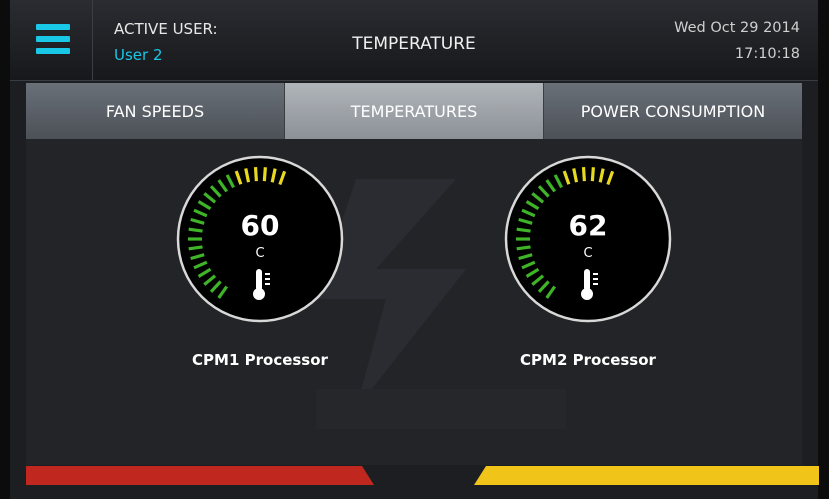  I want to click on page-title: TEMPERATURE, so click(414, 44).